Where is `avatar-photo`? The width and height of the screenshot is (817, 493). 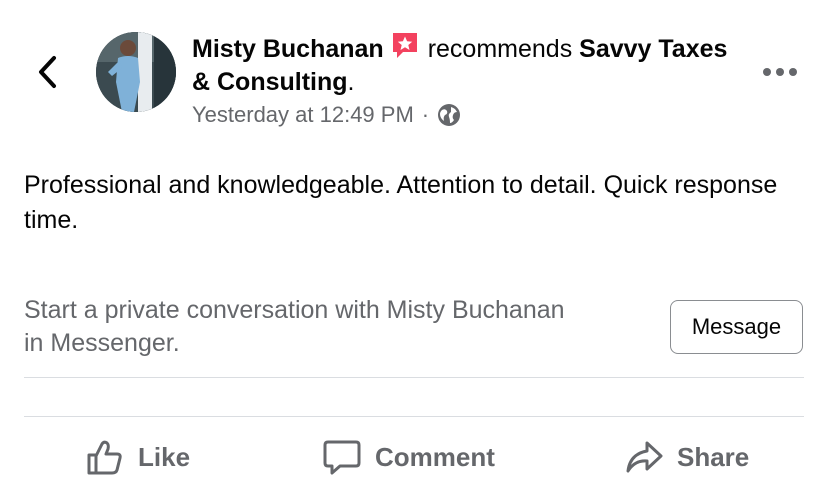 avatar-photo is located at coordinates (136, 72).